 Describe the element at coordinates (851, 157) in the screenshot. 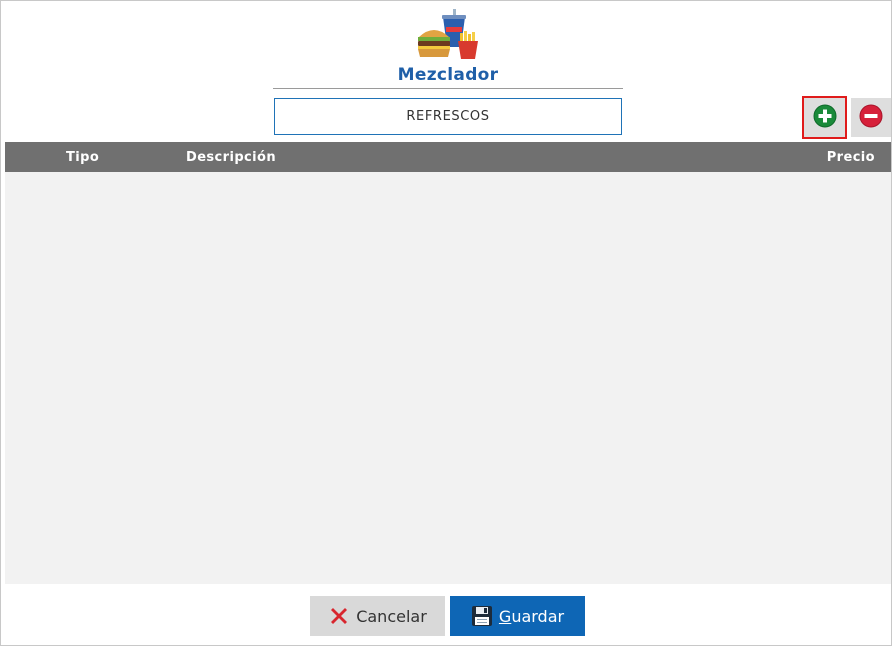

I see `column-header-precio: Precio` at that location.